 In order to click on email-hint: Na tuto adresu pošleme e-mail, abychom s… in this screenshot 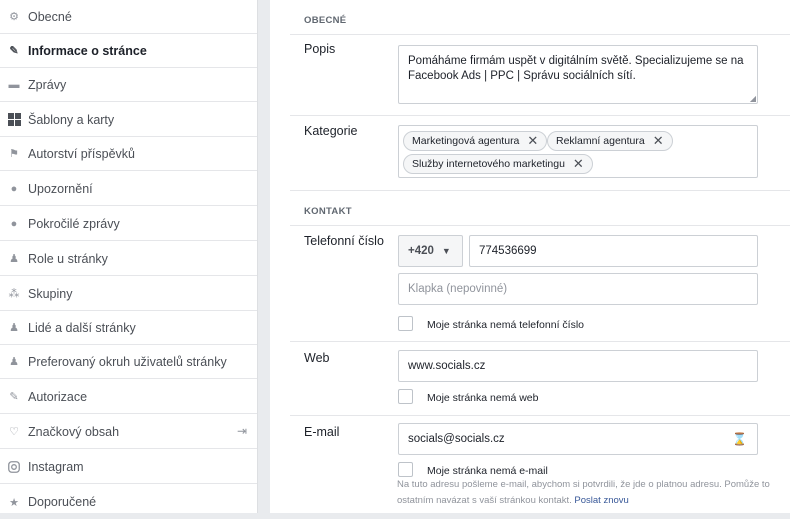, I will do `click(587, 493)`.